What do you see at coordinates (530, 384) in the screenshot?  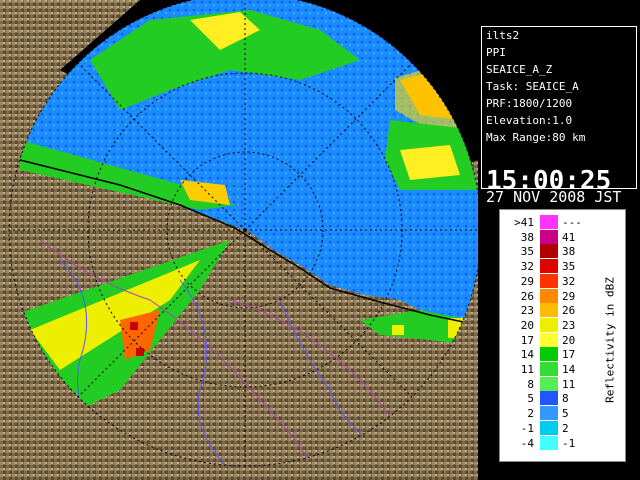 I see `legend-lower-bound: 8` at bounding box center [530, 384].